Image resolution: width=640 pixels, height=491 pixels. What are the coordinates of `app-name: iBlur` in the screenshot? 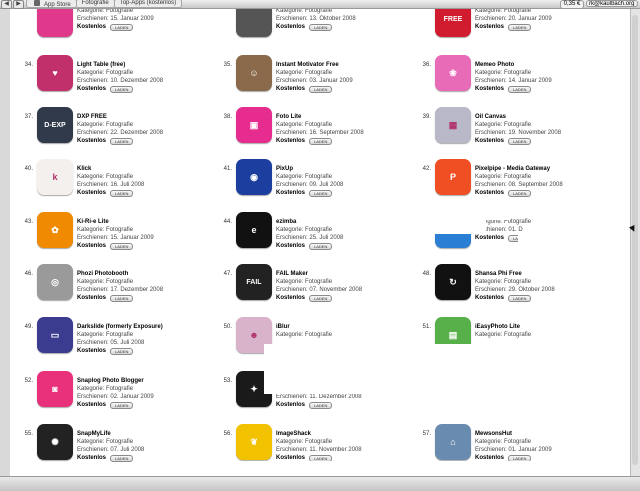 It's located at (341, 327).